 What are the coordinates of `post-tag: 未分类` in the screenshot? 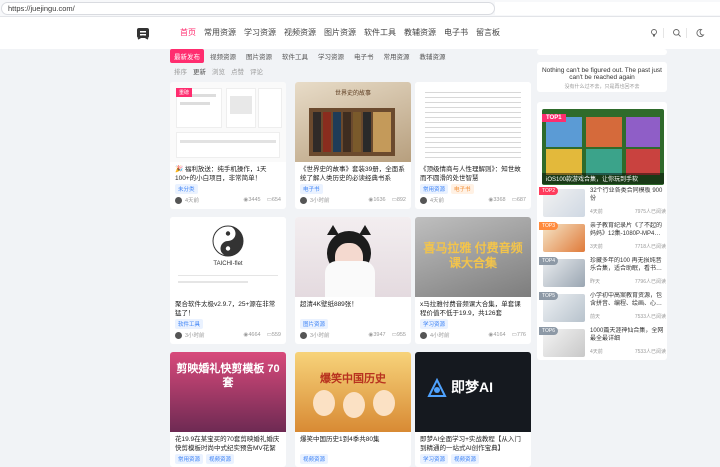 It's located at (186, 189).